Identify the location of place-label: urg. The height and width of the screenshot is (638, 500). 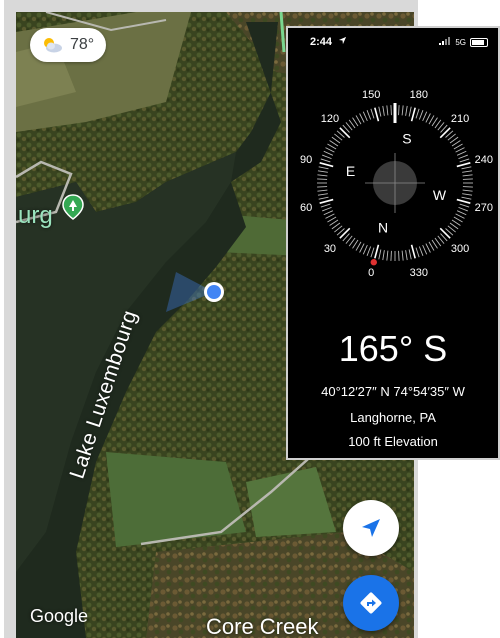
(35, 216).